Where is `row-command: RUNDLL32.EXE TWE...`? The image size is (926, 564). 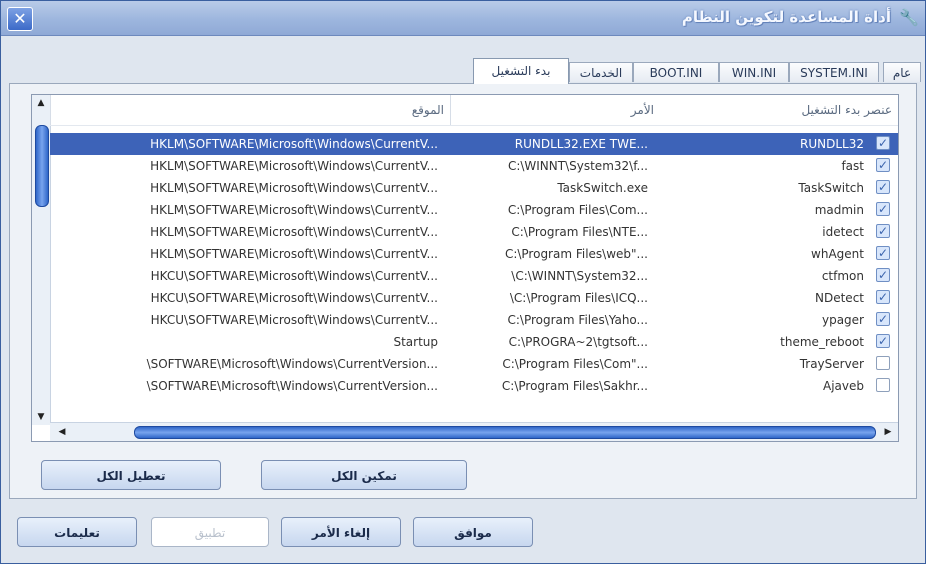 row-command: RUNDLL32.EXE TWE... is located at coordinates (581, 144).